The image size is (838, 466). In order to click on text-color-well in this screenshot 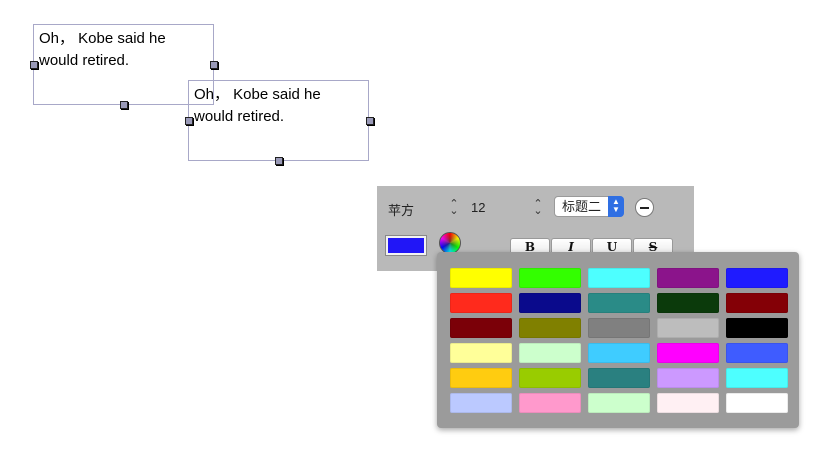, I will do `click(406, 245)`.